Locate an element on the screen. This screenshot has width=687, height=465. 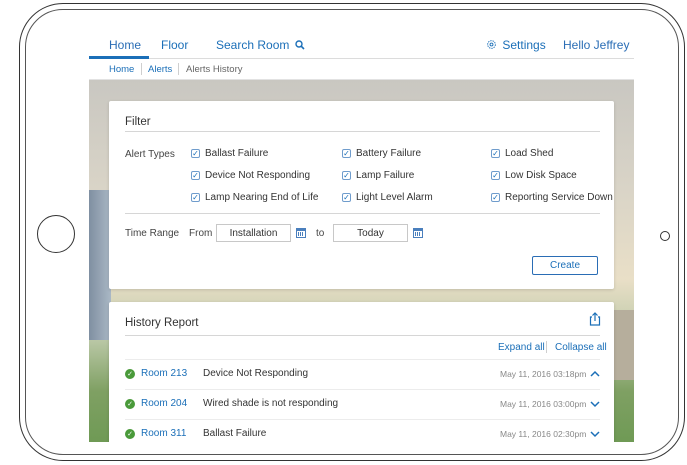
nav-home: Home is located at coordinates (125, 45).